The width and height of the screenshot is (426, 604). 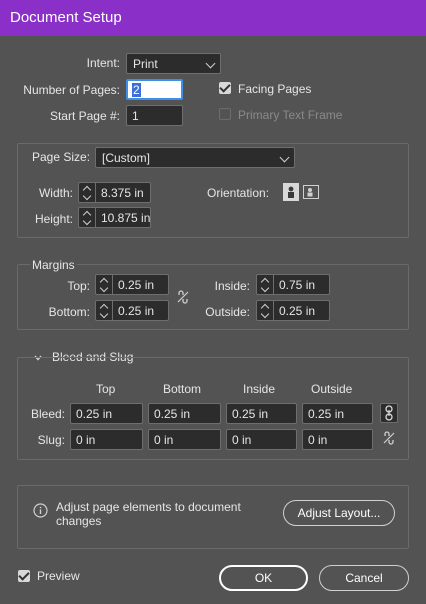 I want to click on slug-label: Slug:, so click(x=51, y=440).